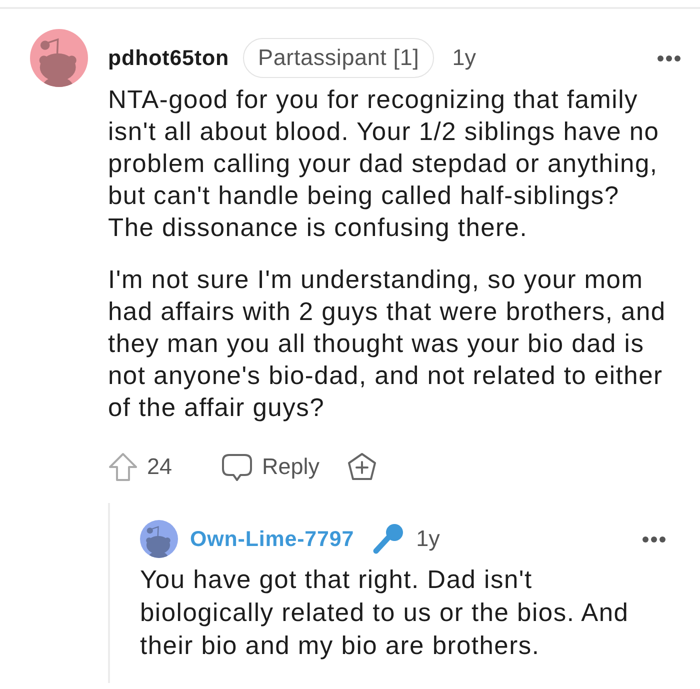 Image resolution: width=700 pixels, height=689 pixels. Describe the element at coordinates (270, 467) in the screenshot. I see `reply-button: Reply` at that location.